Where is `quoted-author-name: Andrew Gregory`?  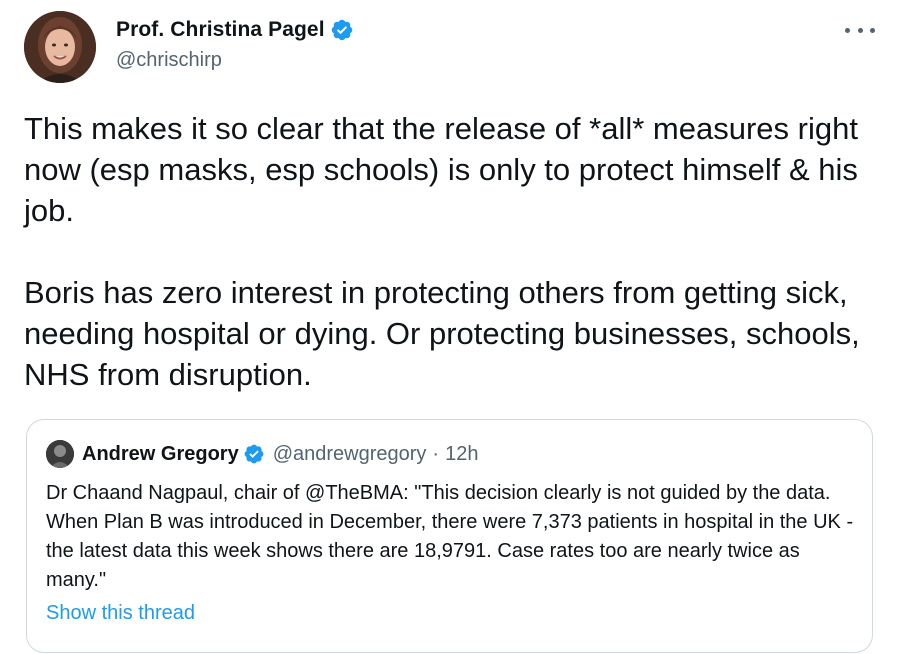 quoted-author-name: Andrew Gregory is located at coordinates (160, 454).